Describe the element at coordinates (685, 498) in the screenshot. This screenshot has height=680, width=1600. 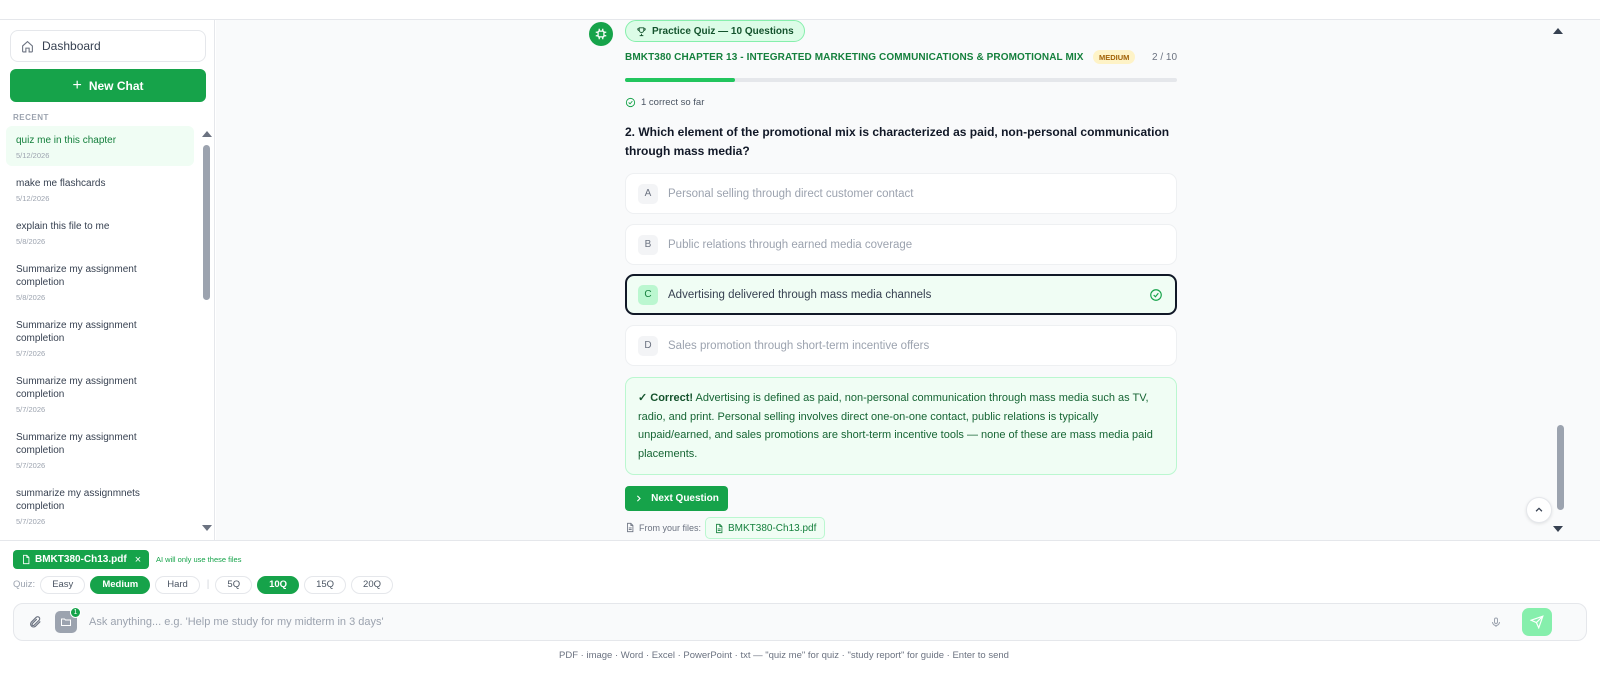
I see `next-question-label: Next Question` at that location.